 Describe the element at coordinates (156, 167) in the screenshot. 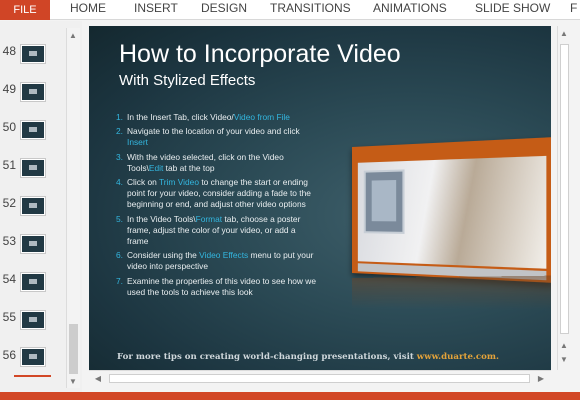

I see `step-highlight: Edit` at that location.